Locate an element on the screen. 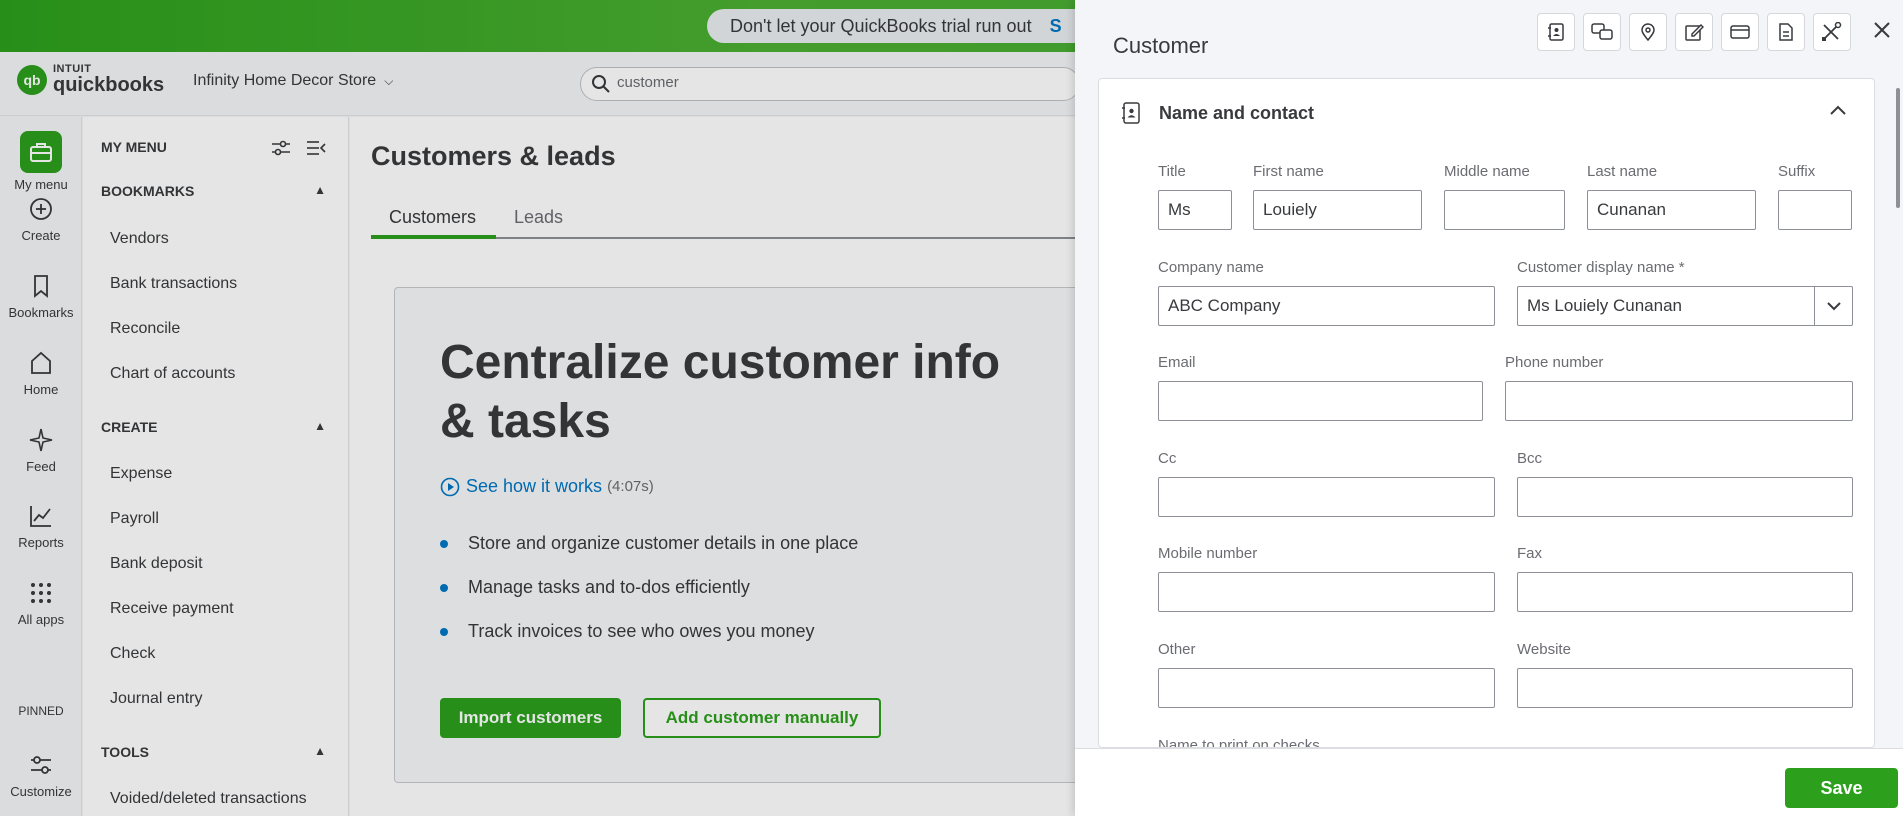 The height and width of the screenshot is (816, 1903). drawer-title: Customer is located at coordinates (1161, 45).